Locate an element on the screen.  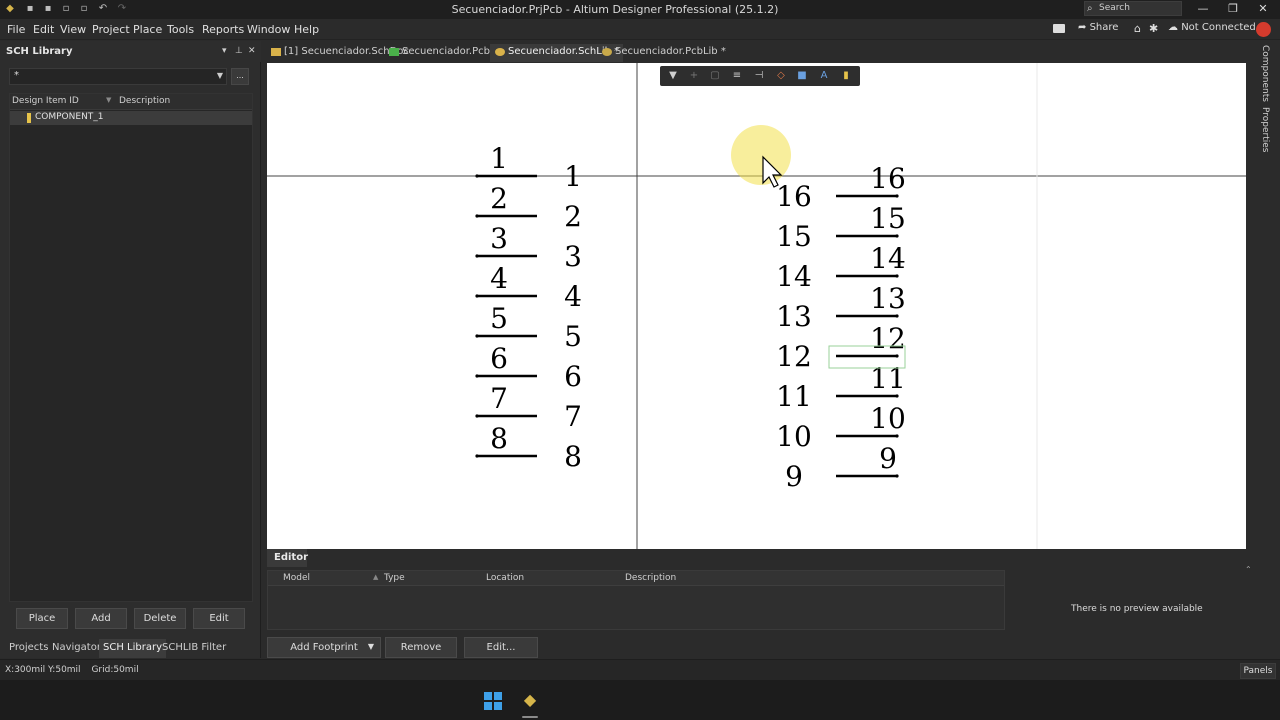
active-bar-toolbar: ▼ + ▢ ≡ ⊣ ◇ ■ A ▮ is located at coordinates (760, 76).